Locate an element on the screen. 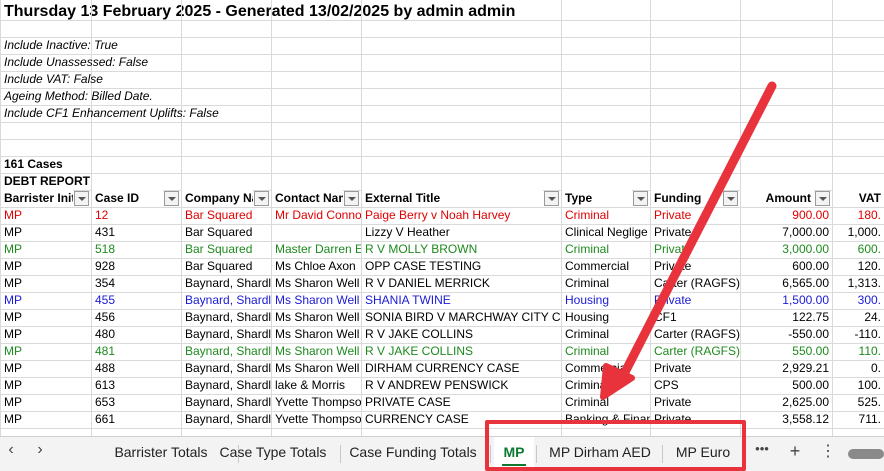 The width and height of the screenshot is (884, 471). data-cell: 180. is located at coordinates (858, 215).